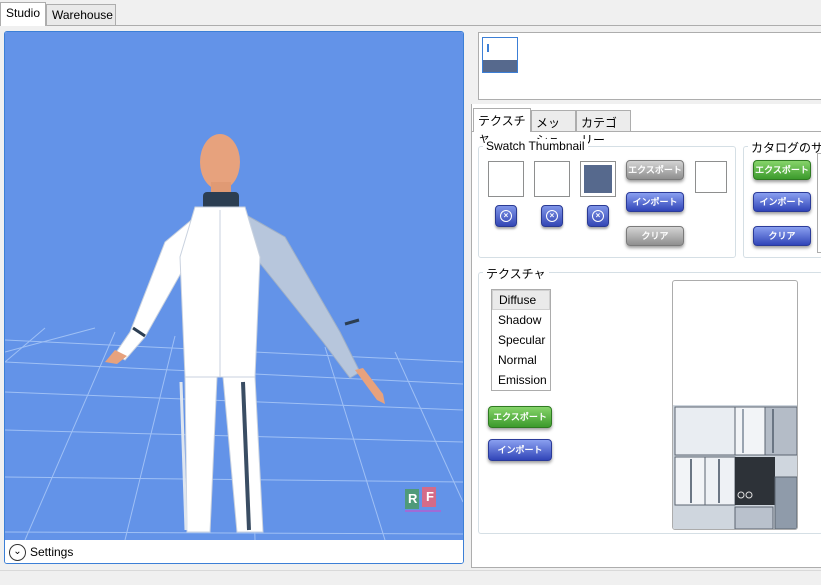 The height and width of the screenshot is (585, 821). Describe the element at coordinates (819, 203) in the screenshot. I see `catalog-preview-slot` at that location.